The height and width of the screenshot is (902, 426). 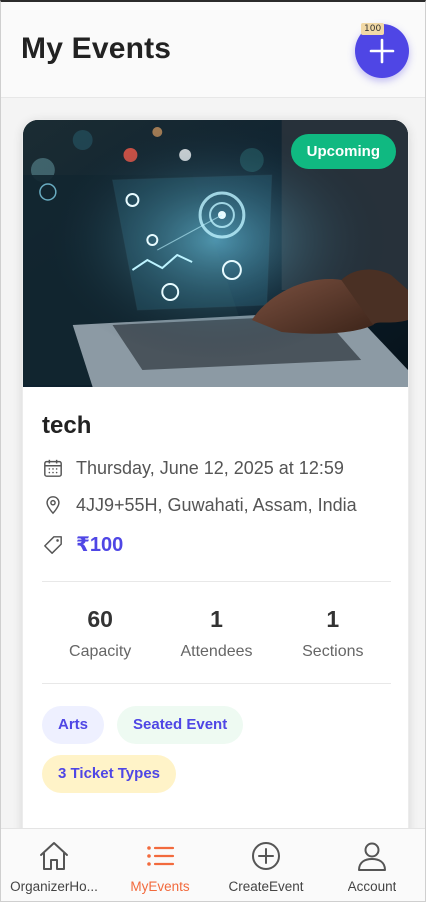 I want to click on event-date: Thursday, June 12, 2025 at 12:59, so click(x=210, y=467).